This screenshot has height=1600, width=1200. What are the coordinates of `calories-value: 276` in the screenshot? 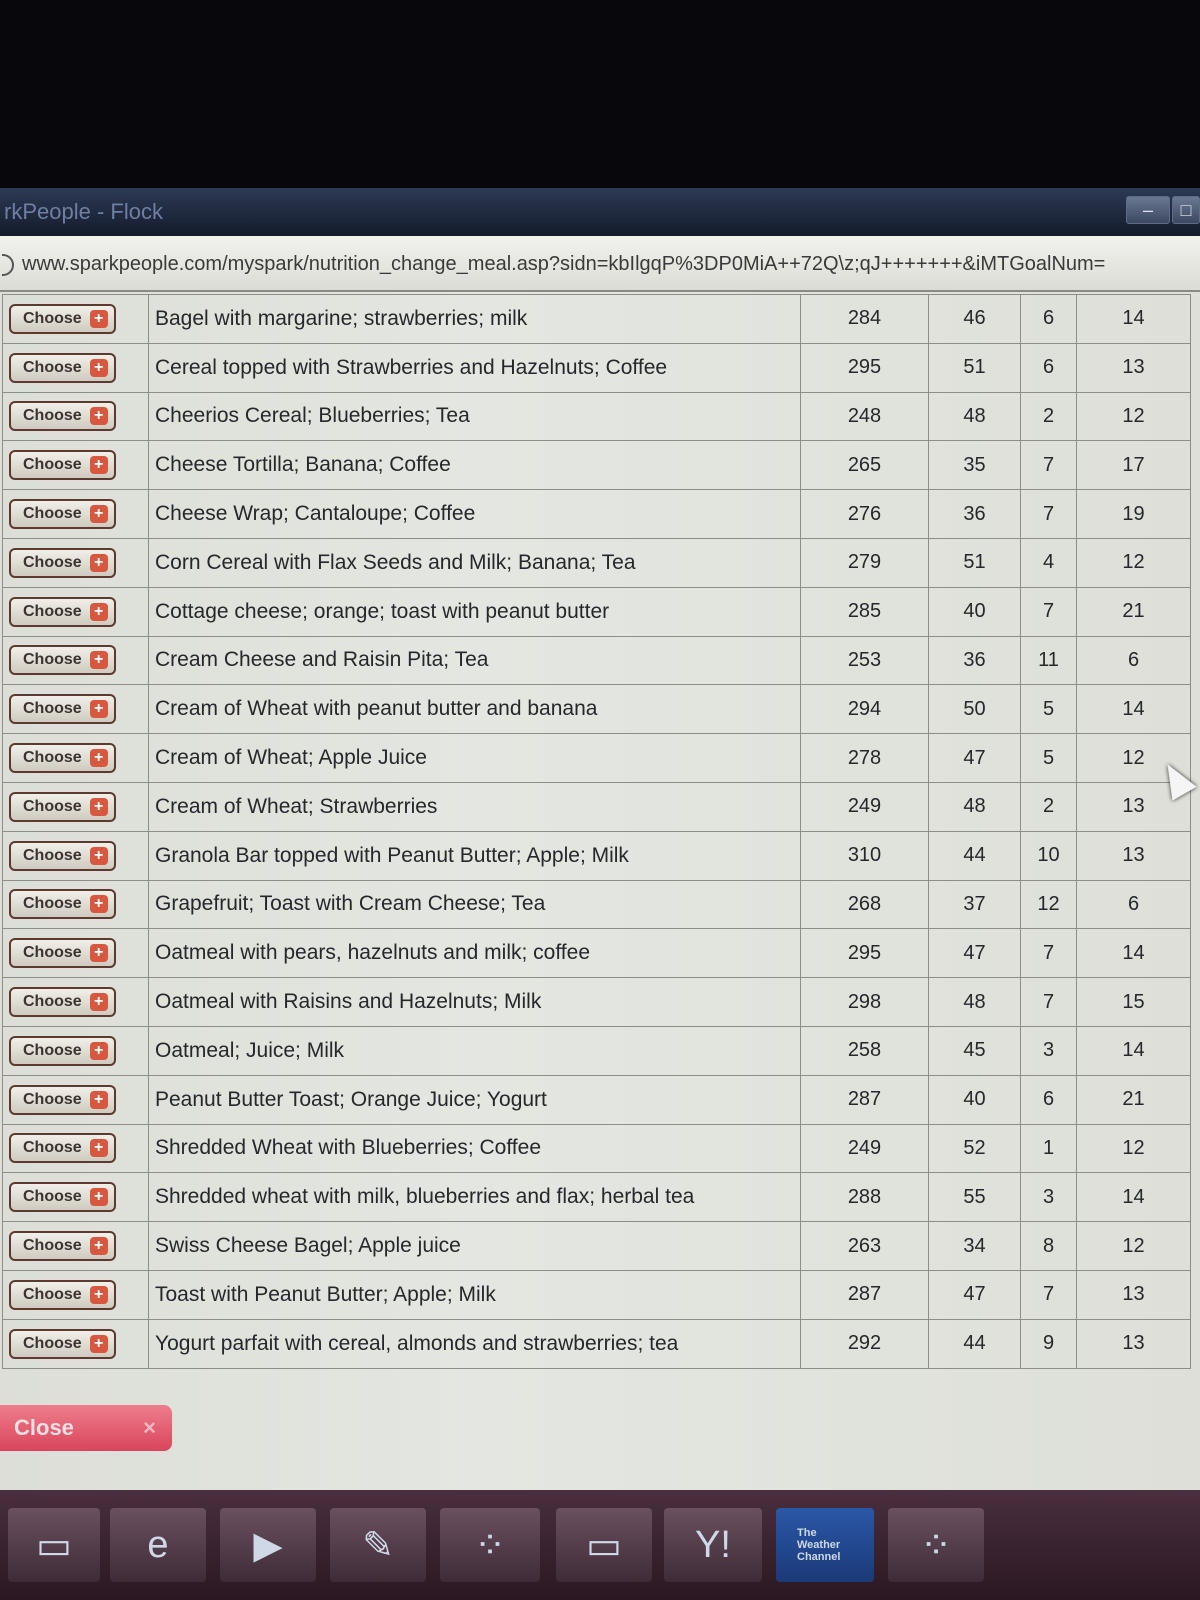 It's located at (864, 514).